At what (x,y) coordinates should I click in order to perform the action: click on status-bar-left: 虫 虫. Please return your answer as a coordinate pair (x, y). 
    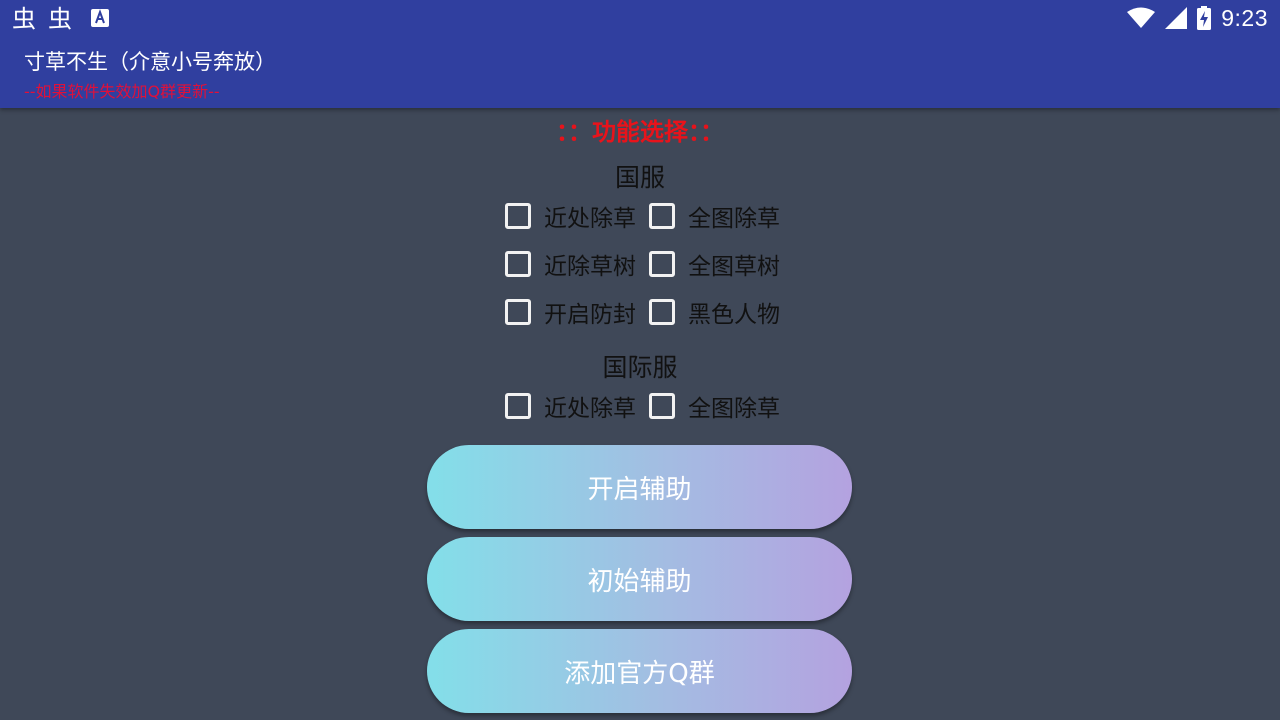
    Looking at the image, I should click on (61, 18).